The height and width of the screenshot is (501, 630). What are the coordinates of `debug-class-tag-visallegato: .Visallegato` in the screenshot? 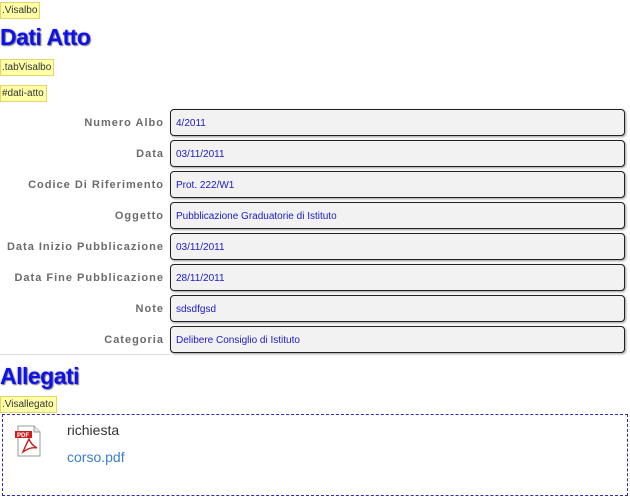 It's located at (28, 404).